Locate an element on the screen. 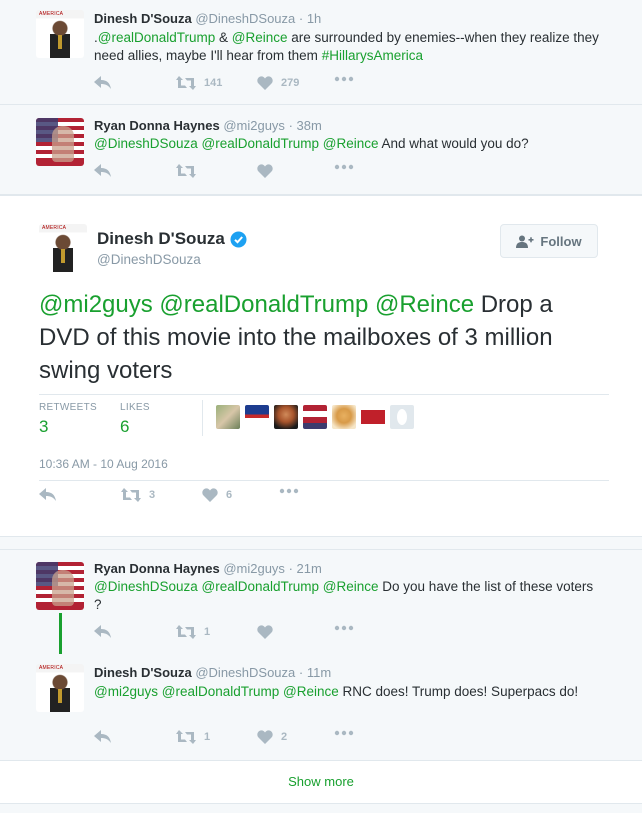  verified-icon is located at coordinates (238, 239).